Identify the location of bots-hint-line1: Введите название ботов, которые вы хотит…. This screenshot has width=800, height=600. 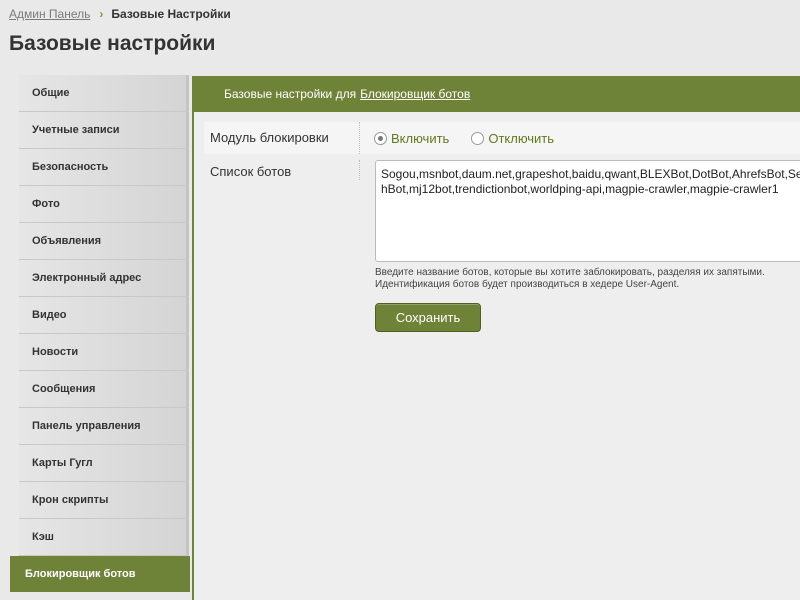
(570, 272).